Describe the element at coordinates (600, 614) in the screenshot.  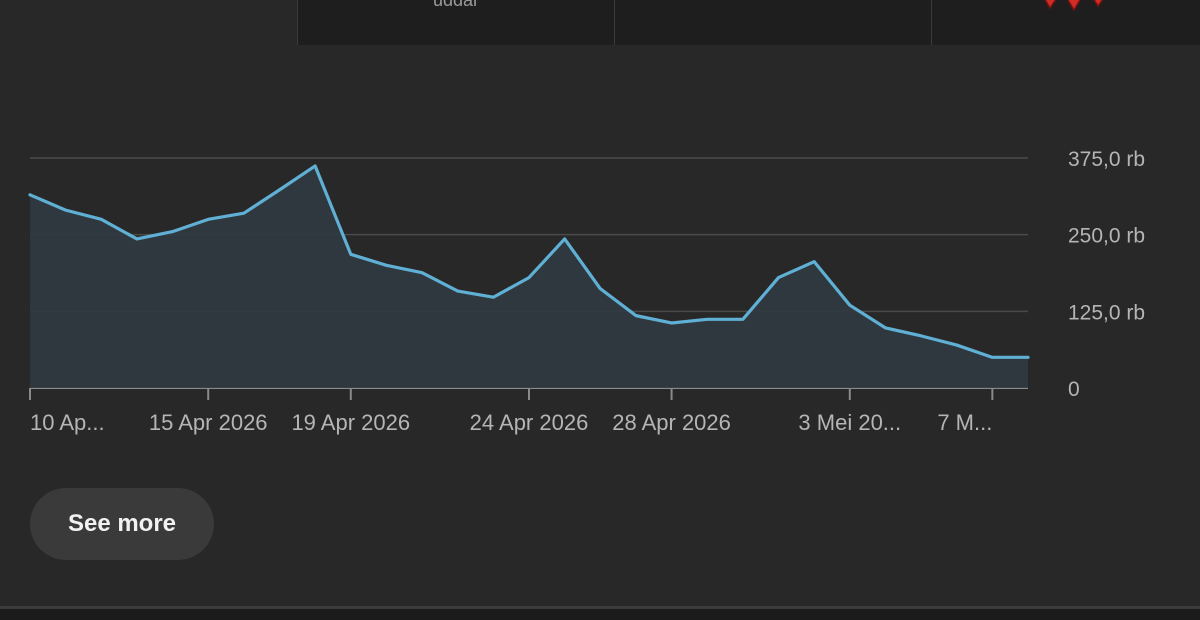
I see `next-section-edge` at that location.